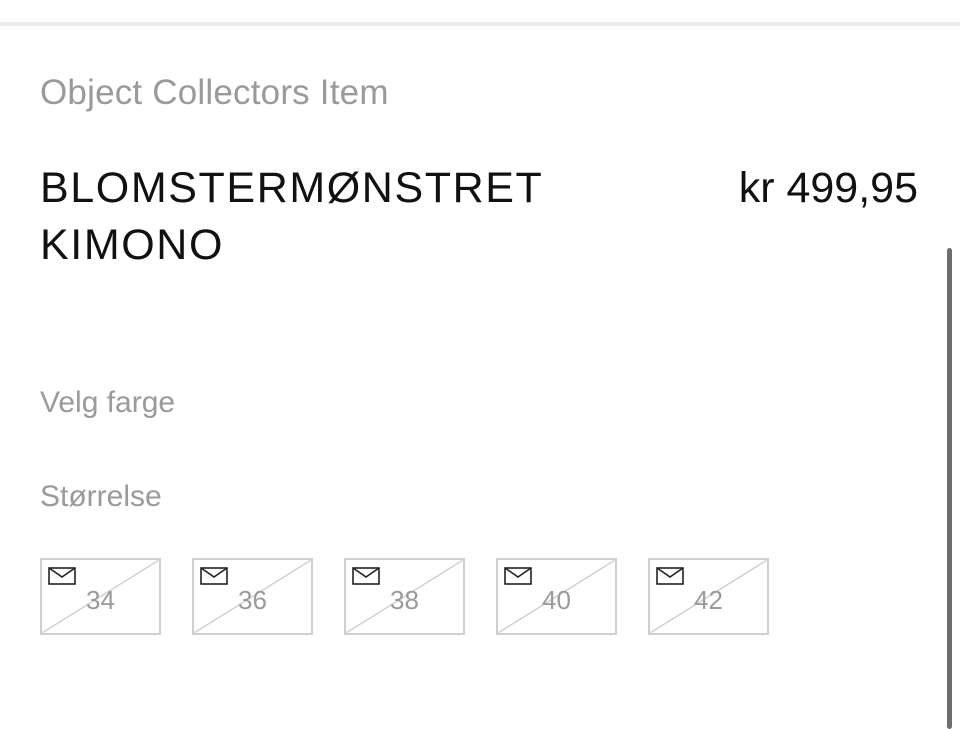  I want to click on size-option-42: 42, so click(708, 596).